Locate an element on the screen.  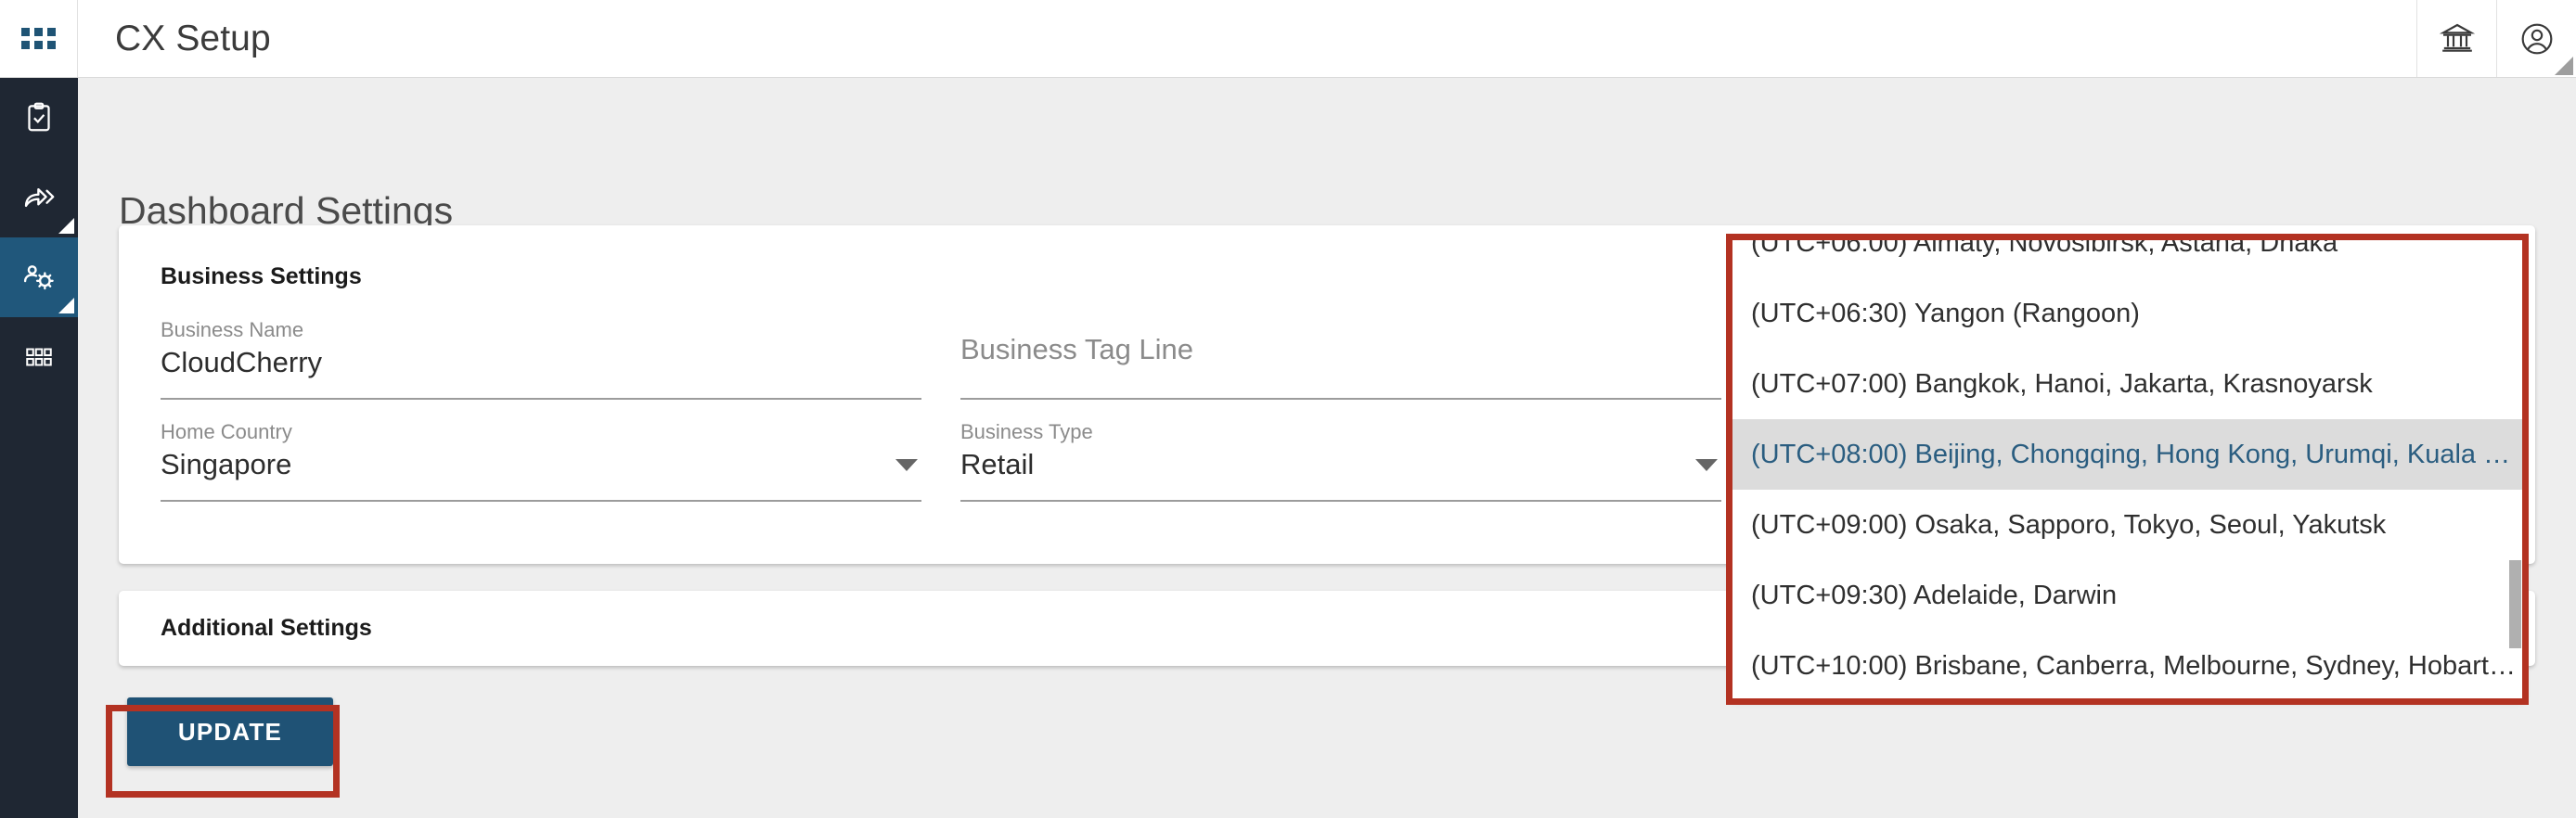
business-type-label: Business Type is located at coordinates (1026, 431).